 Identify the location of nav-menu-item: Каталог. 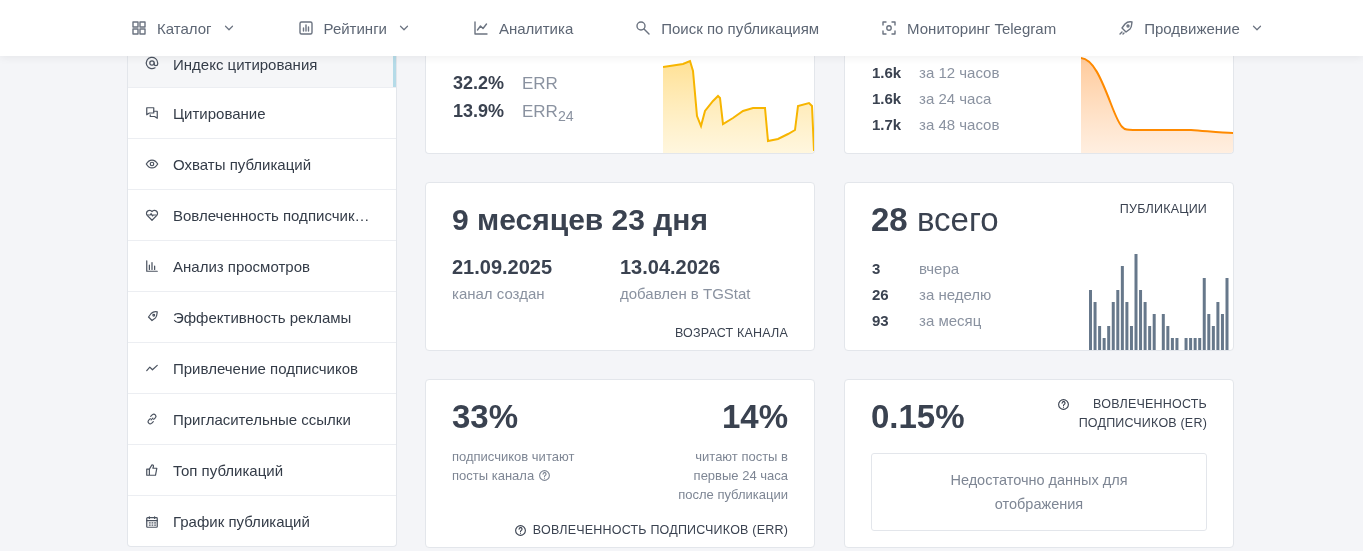
(183, 28).